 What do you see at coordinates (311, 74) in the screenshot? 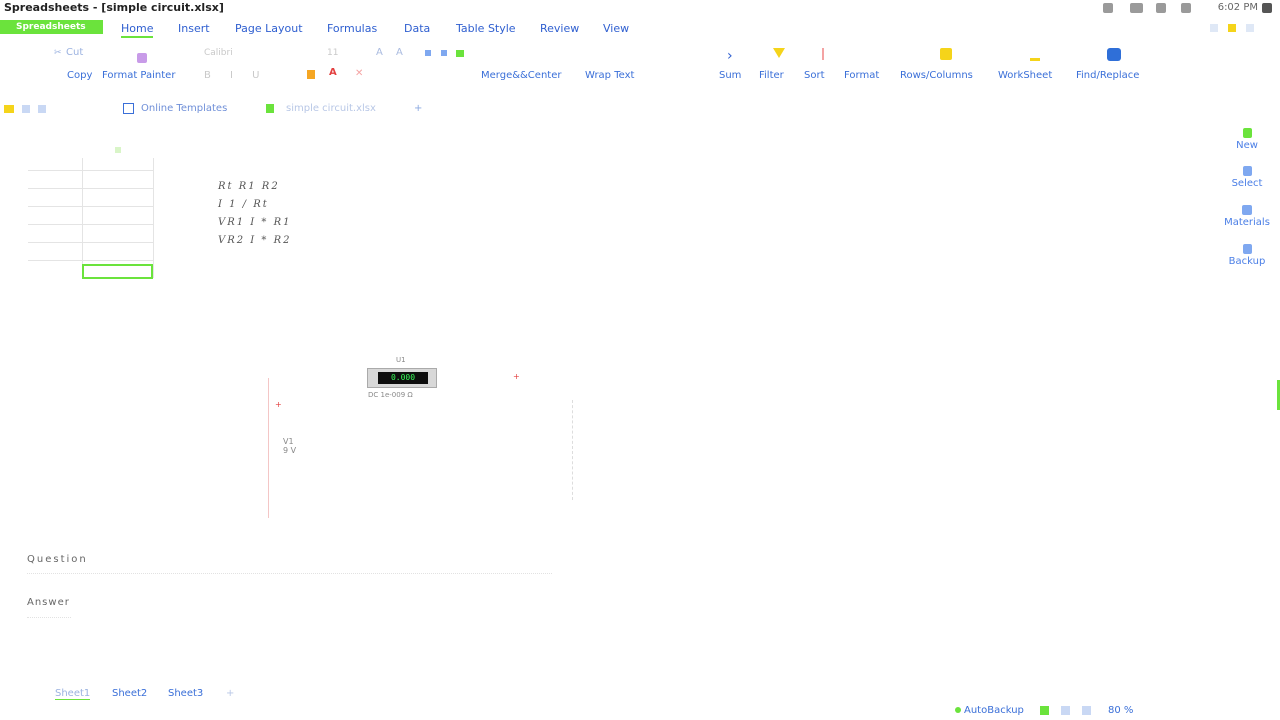
I see `fill-color-icon` at bounding box center [311, 74].